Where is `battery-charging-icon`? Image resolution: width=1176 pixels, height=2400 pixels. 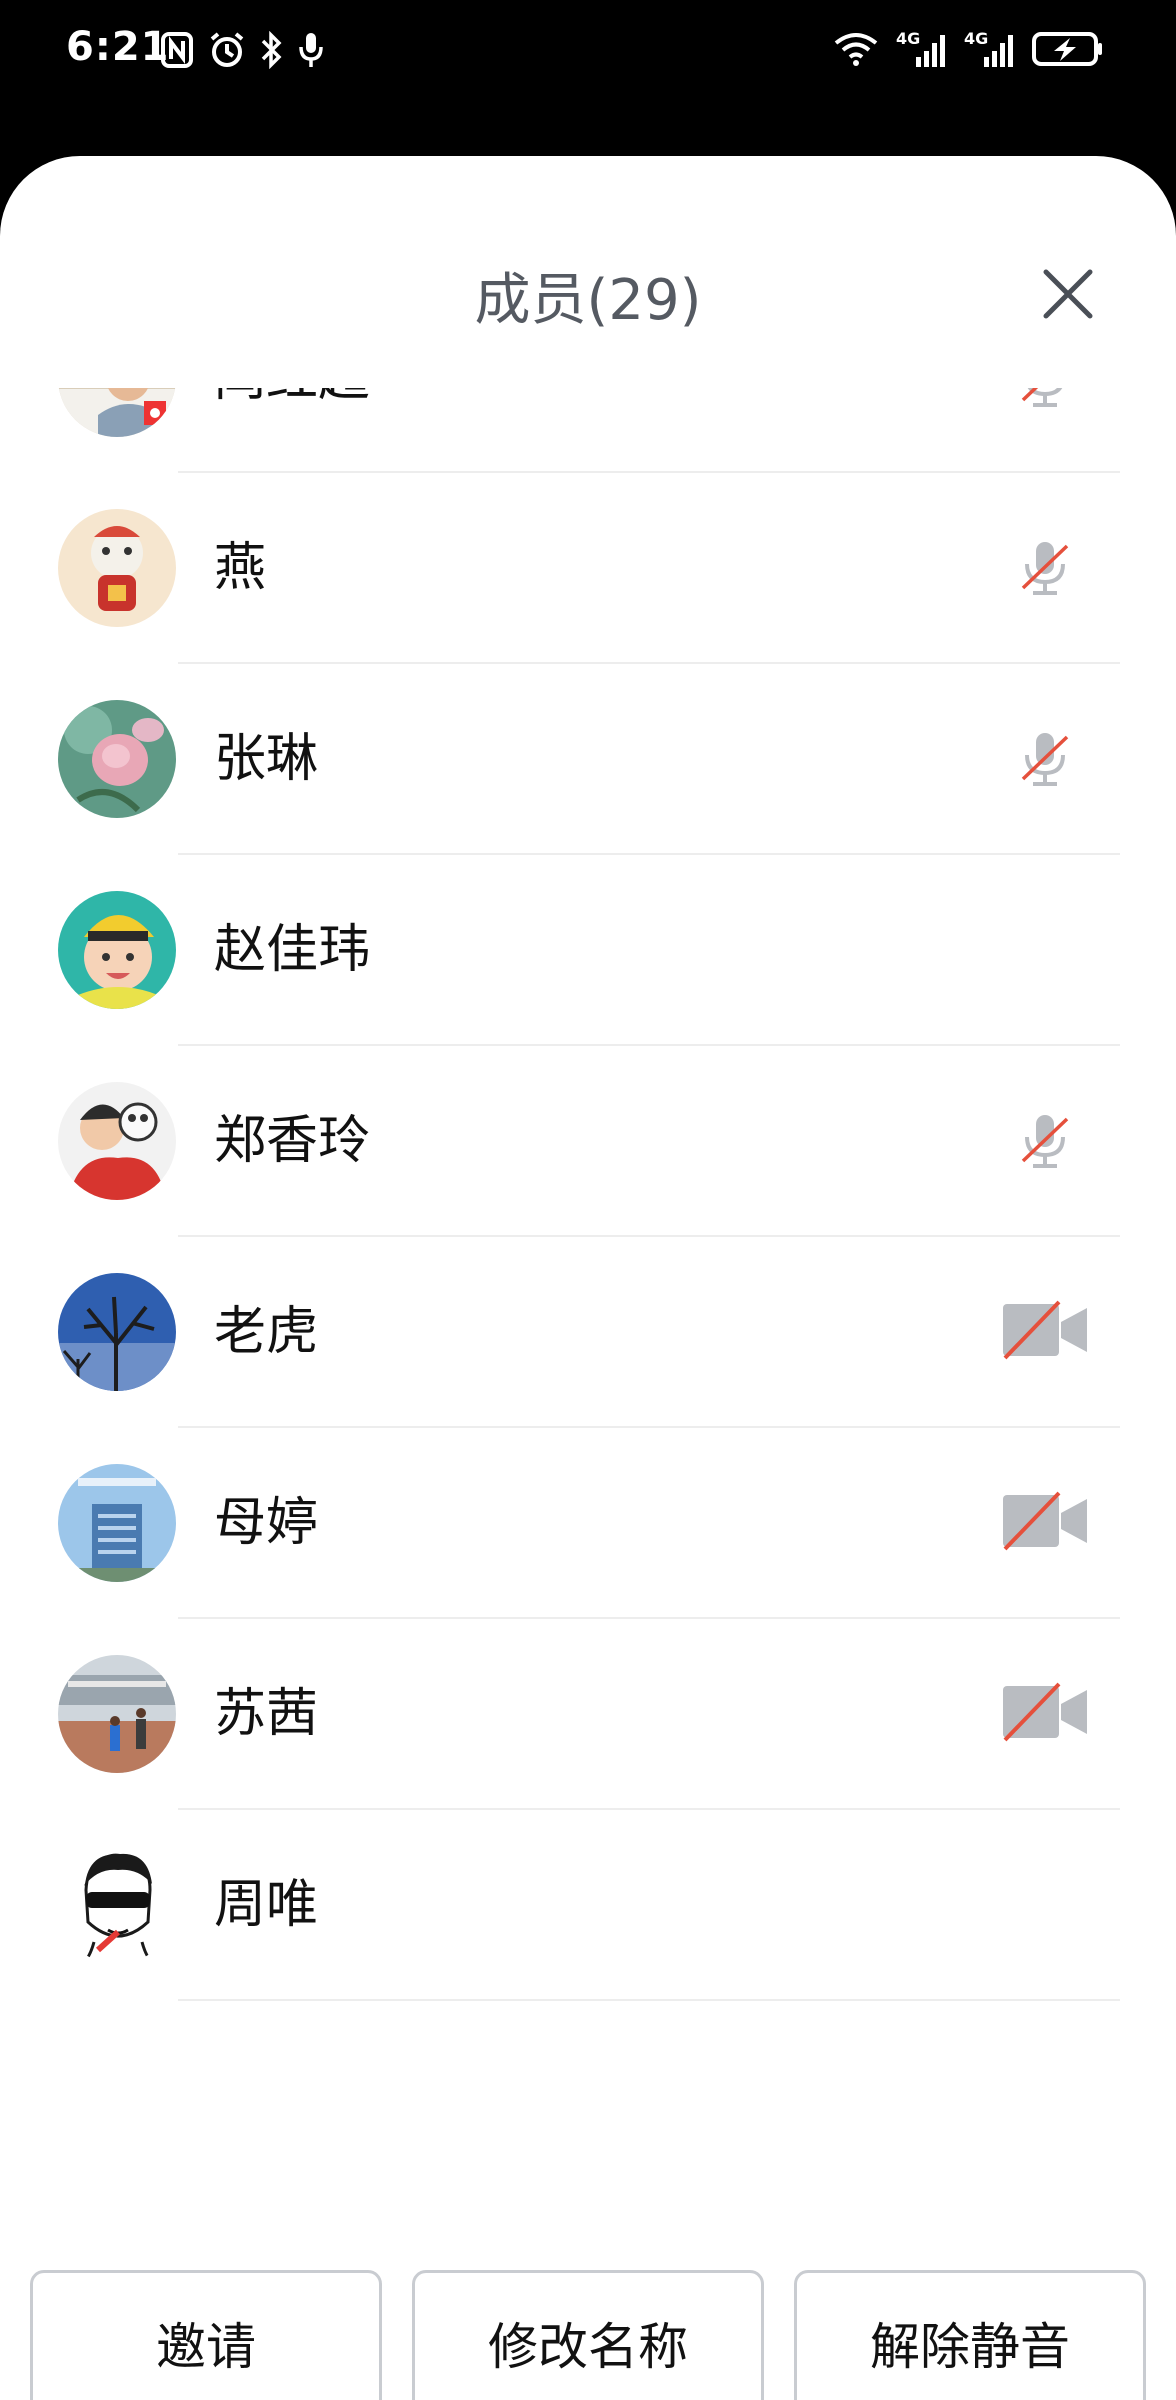 battery-charging-icon is located at coordinates (1068, 49).